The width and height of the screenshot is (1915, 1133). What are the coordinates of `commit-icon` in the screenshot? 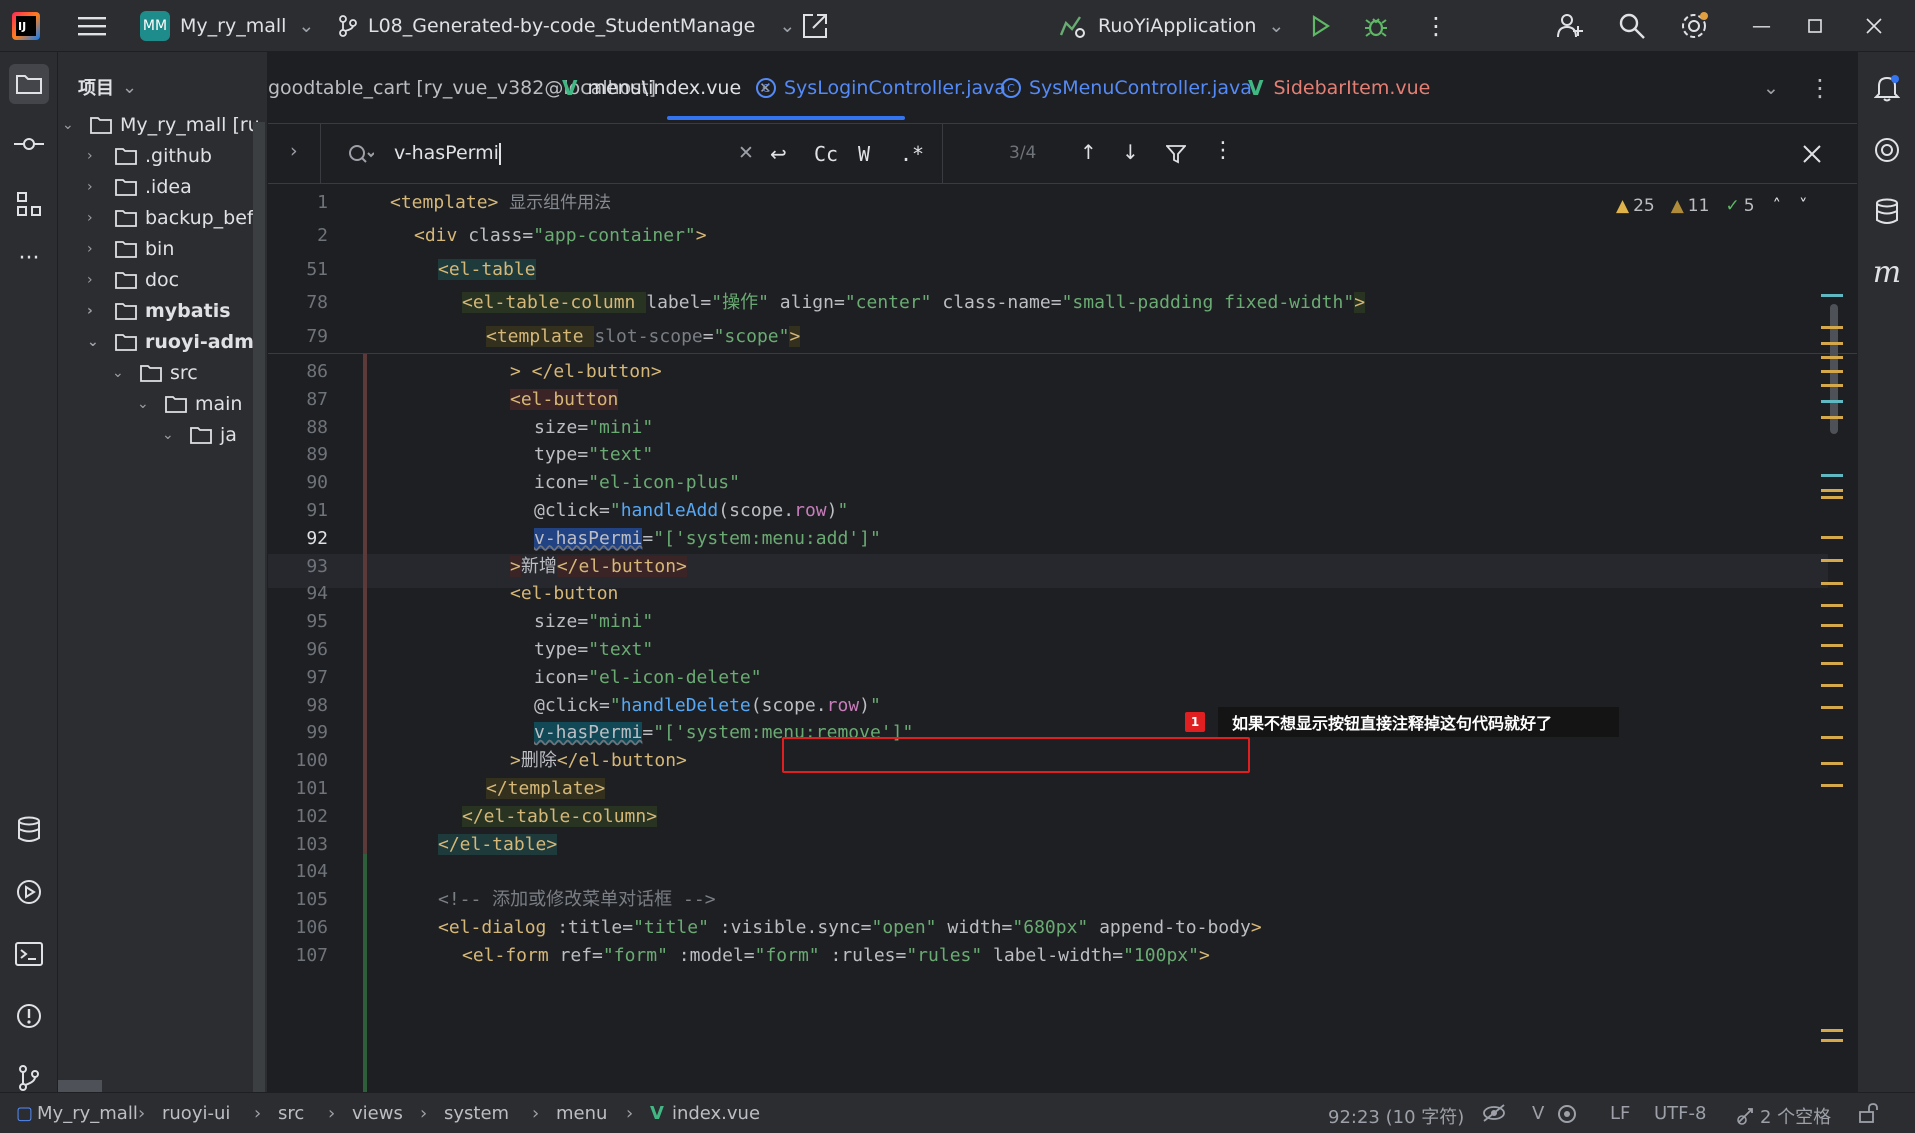 It's located at (29, 144).